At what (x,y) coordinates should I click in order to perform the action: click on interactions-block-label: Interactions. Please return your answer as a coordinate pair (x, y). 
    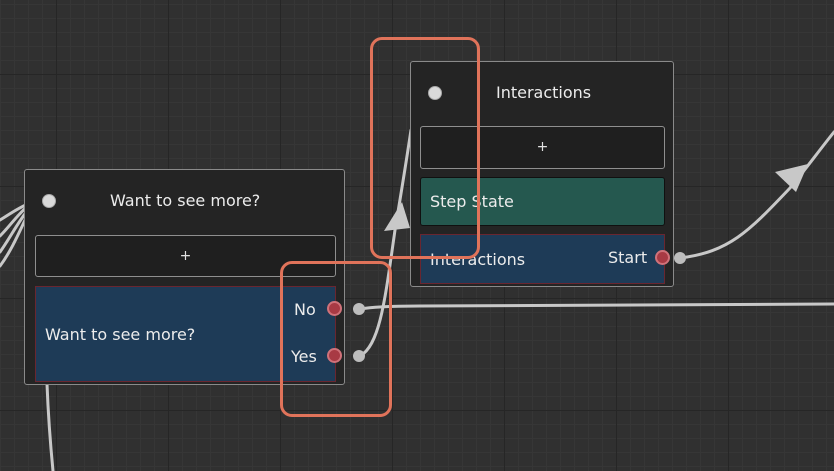
    Looking at the image, I should click on (478, 259).